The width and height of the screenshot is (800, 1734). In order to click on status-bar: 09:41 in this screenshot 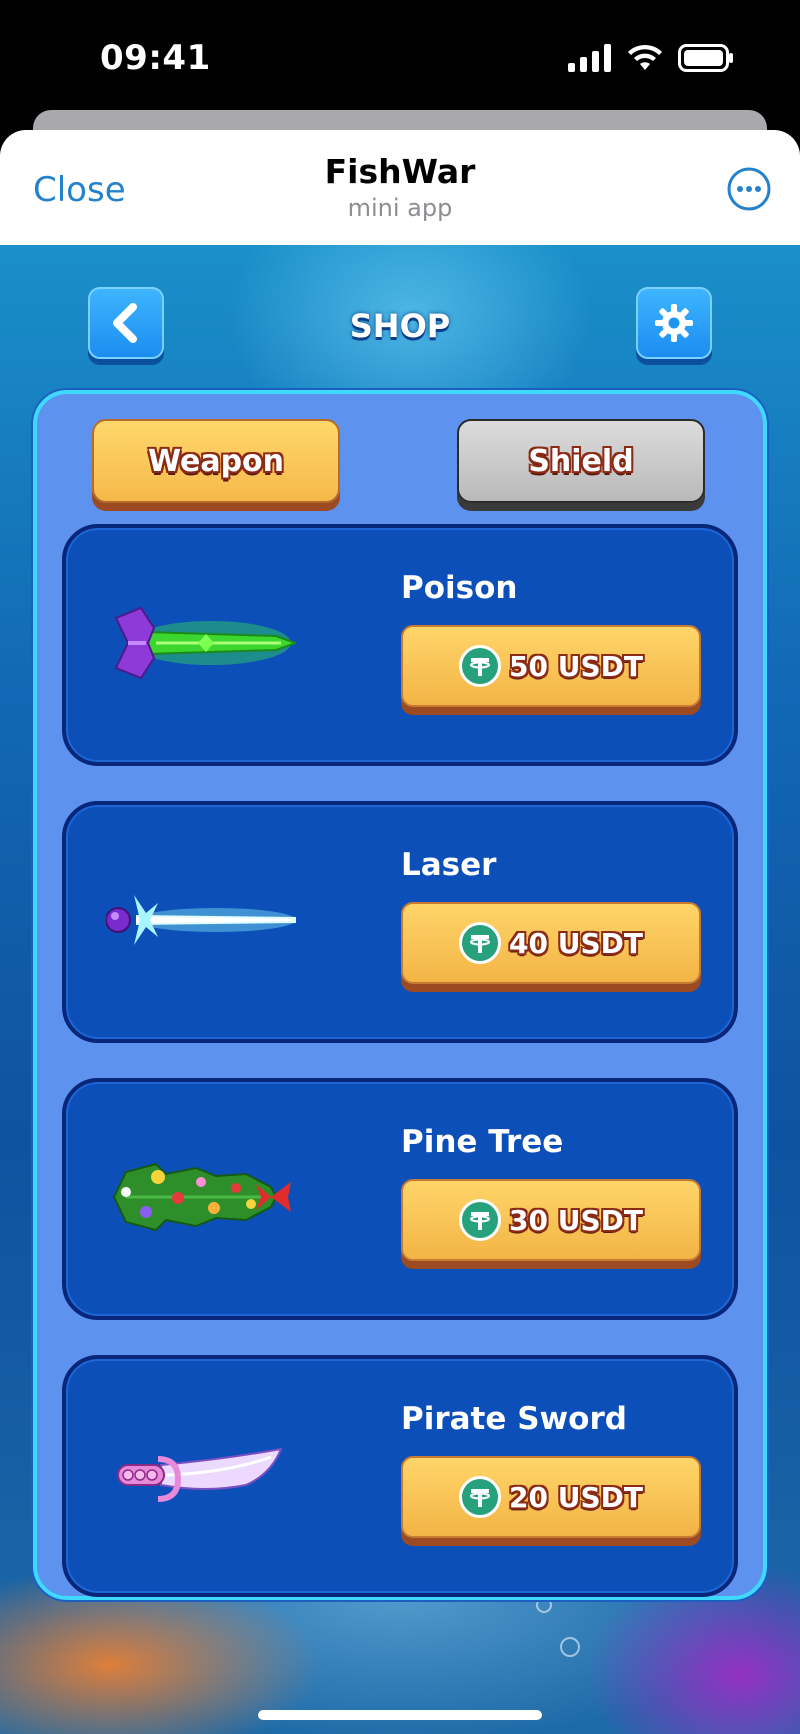, I will do `click(400, 59)`.